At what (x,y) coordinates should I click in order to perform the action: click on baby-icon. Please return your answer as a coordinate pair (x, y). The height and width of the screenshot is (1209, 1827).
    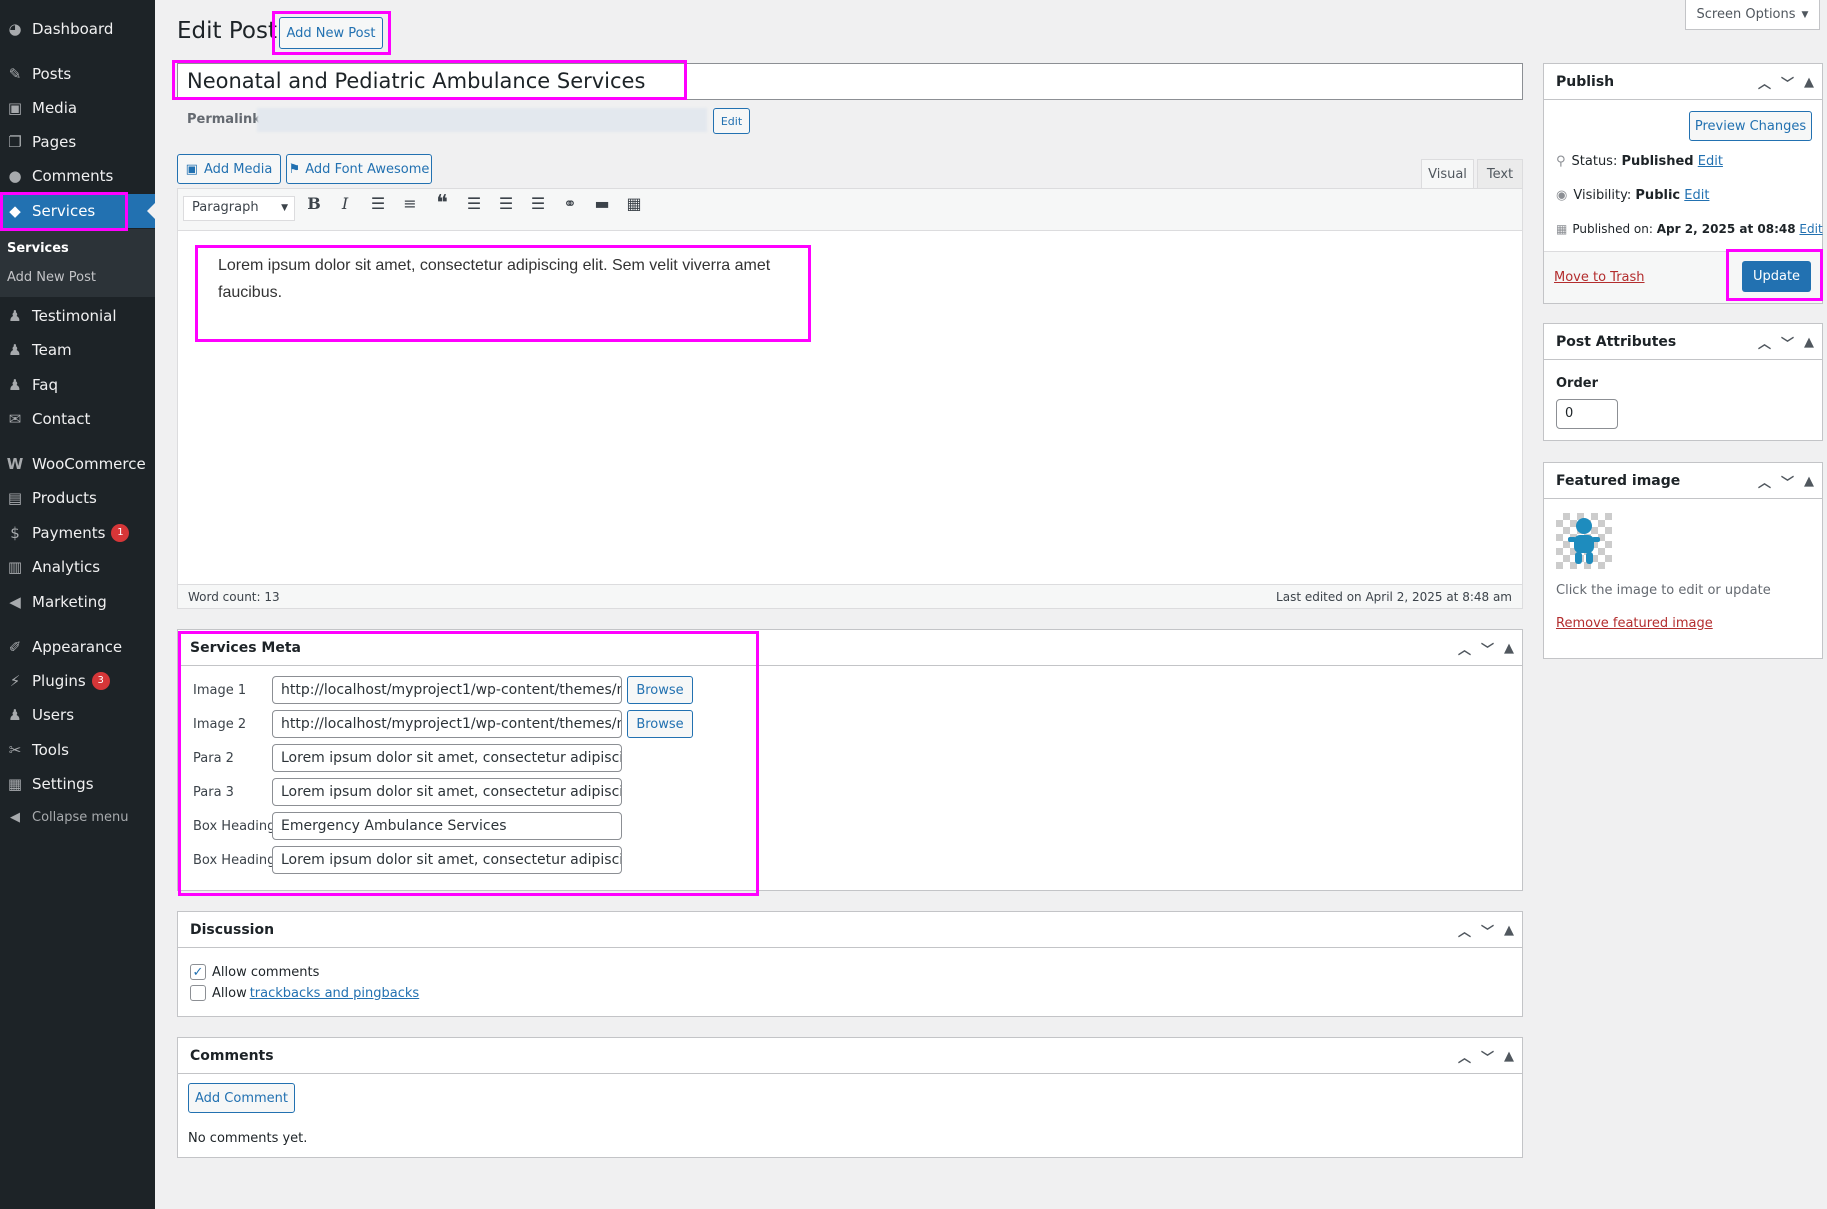
    Looking at the image, I should click on (1584, 541).